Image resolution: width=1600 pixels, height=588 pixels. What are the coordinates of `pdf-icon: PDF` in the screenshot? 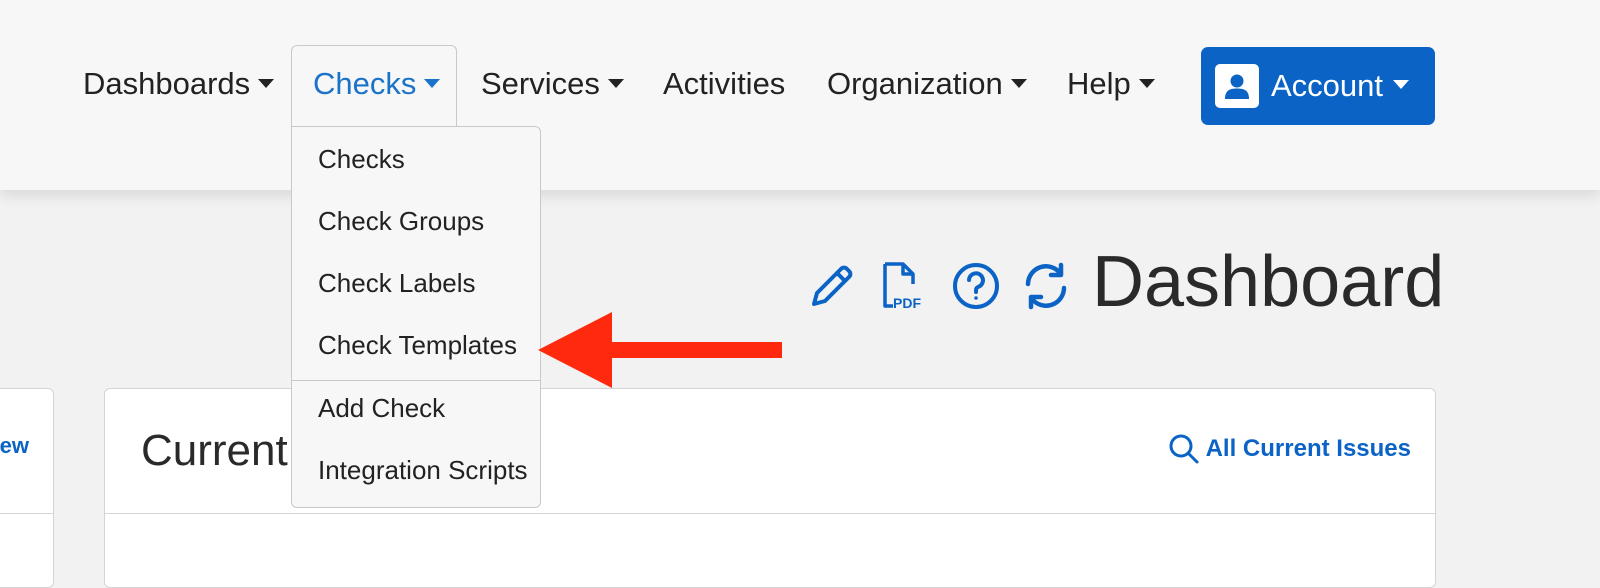 It's located at (904, 286).